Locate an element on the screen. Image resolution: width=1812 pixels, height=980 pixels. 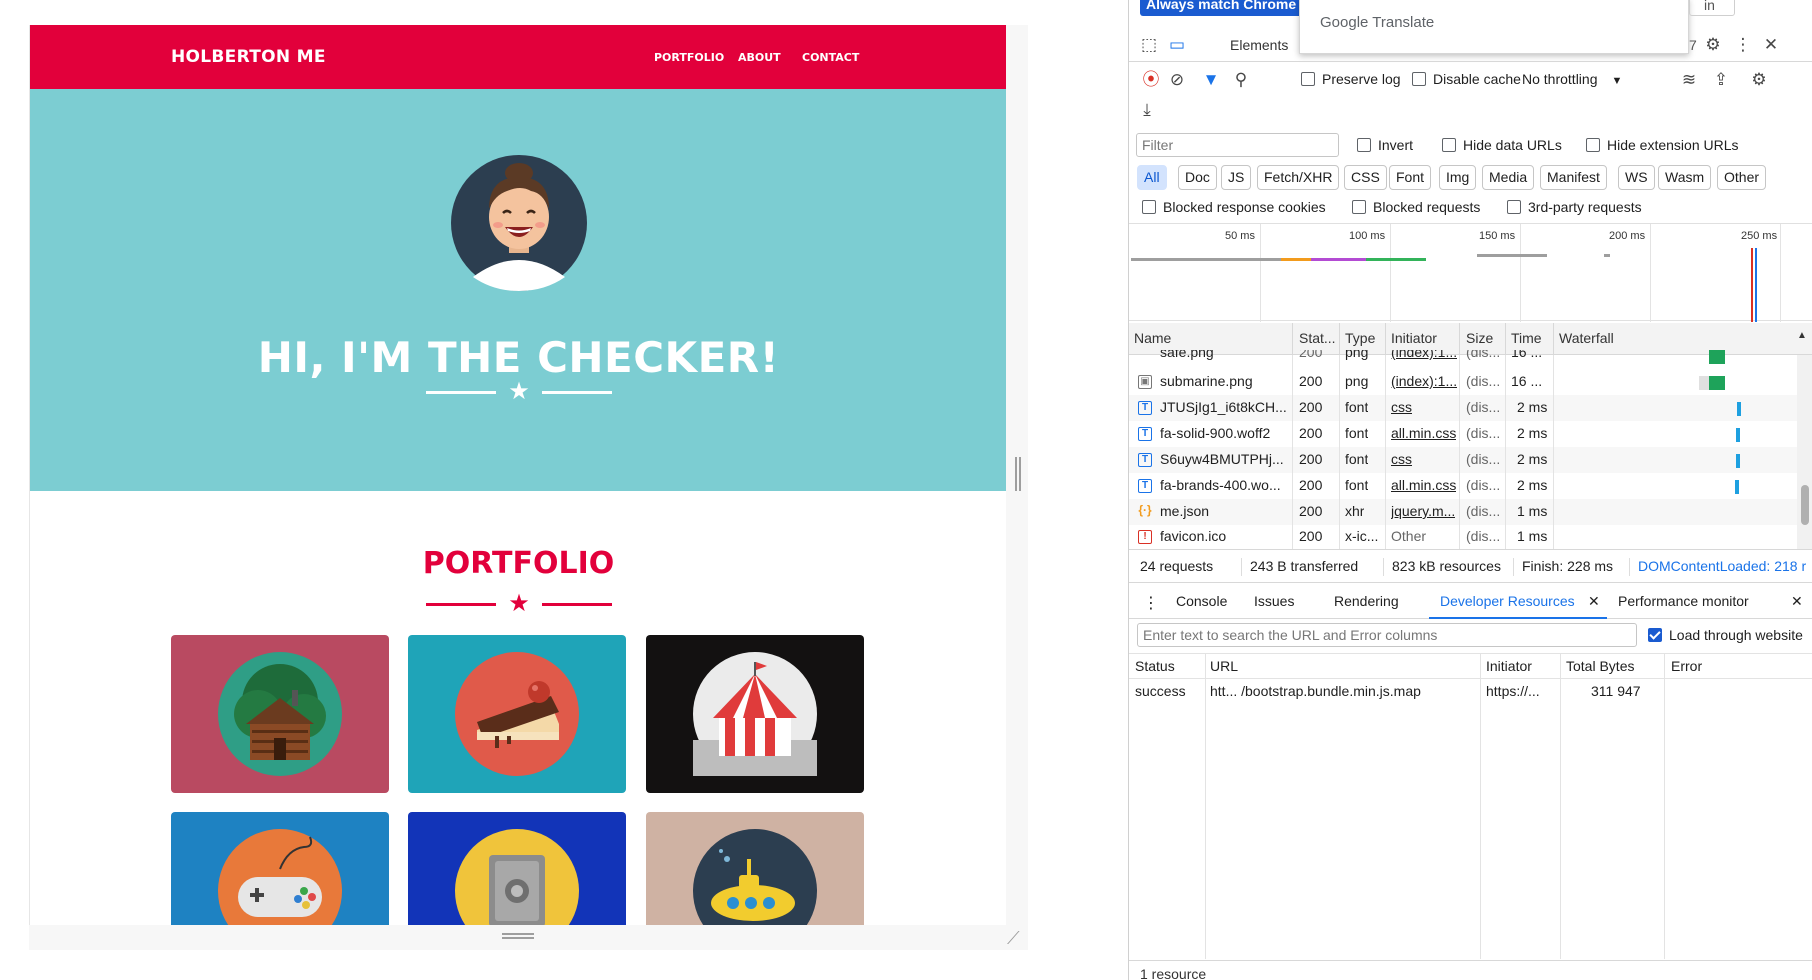
blocked-response-cookies-checkbox: Blocked response cookies is located at coordinates (1234, 207).